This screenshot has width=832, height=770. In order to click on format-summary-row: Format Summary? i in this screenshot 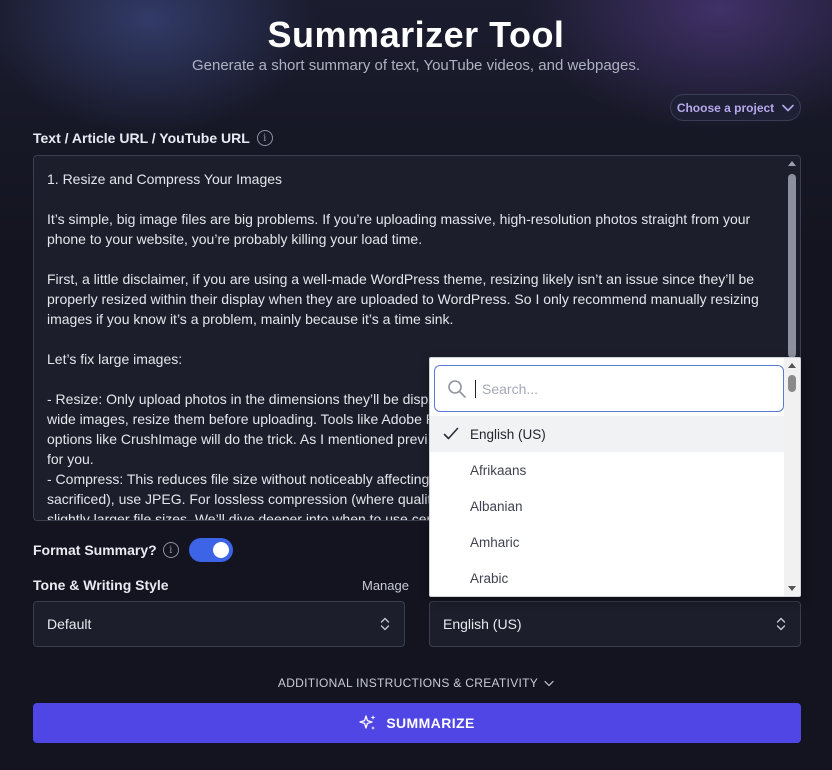, I will do `click(133, 550)`.